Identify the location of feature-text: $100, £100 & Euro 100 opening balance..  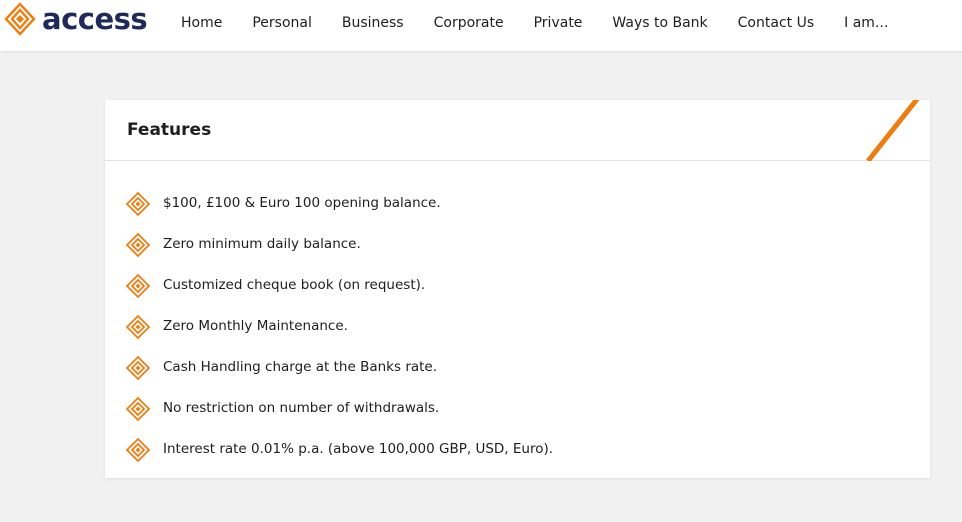
(302, 202).